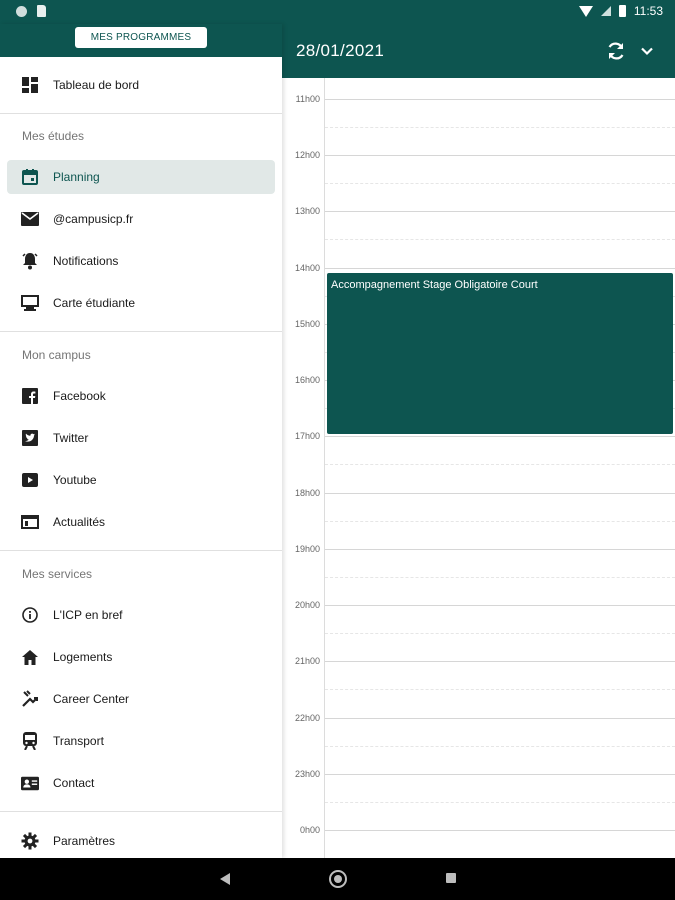  I want to click on drawer-header: MES PROGRAMMES, so click(141, 40).